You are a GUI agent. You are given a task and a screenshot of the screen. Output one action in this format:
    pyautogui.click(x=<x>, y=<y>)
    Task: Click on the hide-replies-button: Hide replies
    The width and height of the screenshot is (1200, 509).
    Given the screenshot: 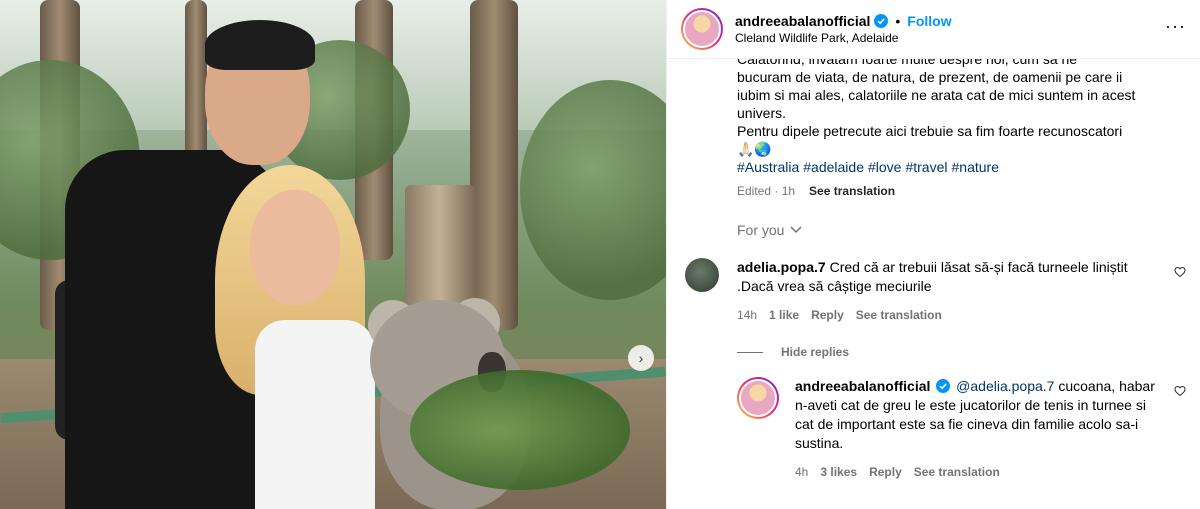 What is the action you would take?
    pyautogui.click(x=933, y=352)
    